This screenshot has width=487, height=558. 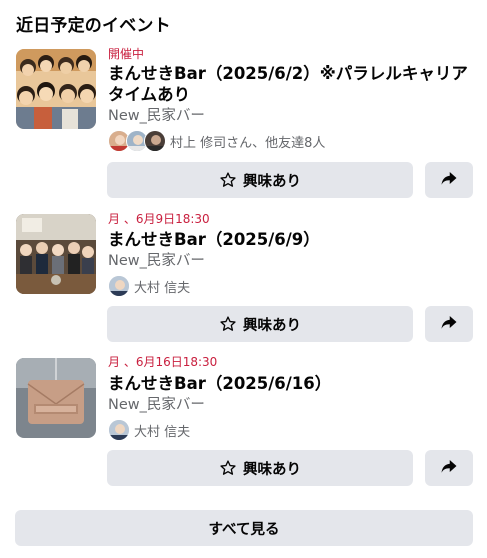 I want to click on event-name: まんせきBar（2025/6/9）, so click(x=288, y=239).